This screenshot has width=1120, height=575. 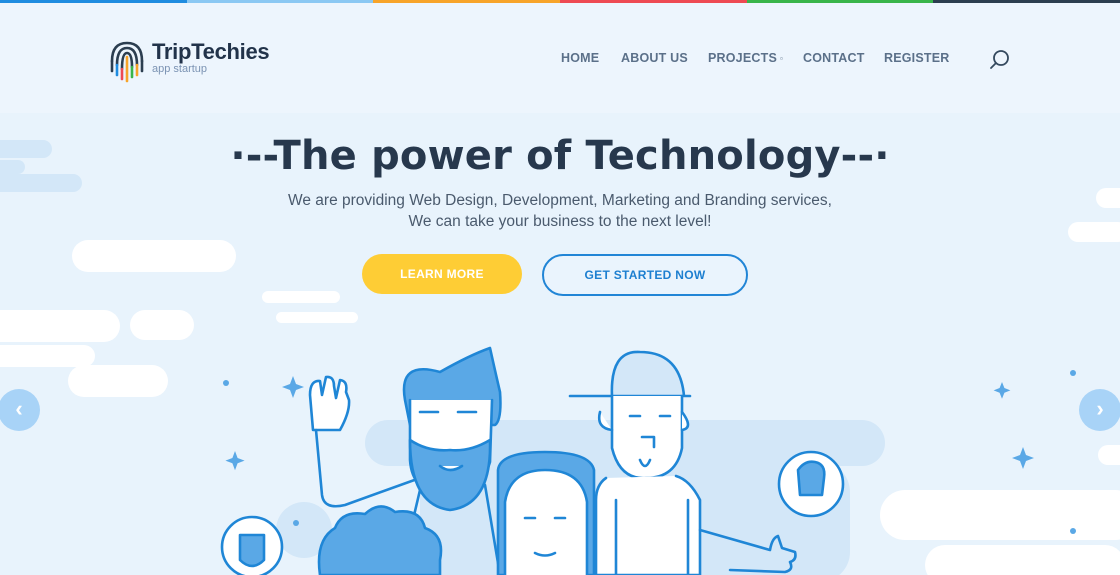 I want to click on chevron-left-icon: ‹, so click(x=19, y=408).